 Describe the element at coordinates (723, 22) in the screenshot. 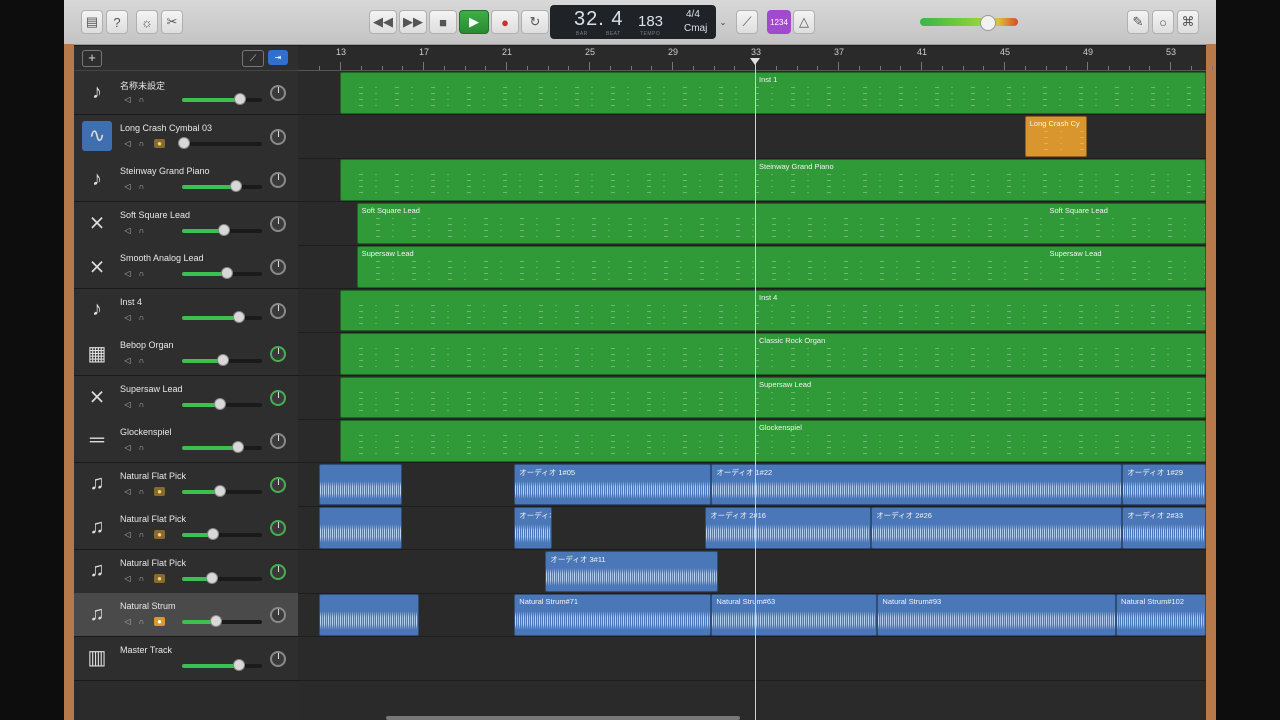

I see `lcd-menu-chevron-icon: ⌄` at that location.